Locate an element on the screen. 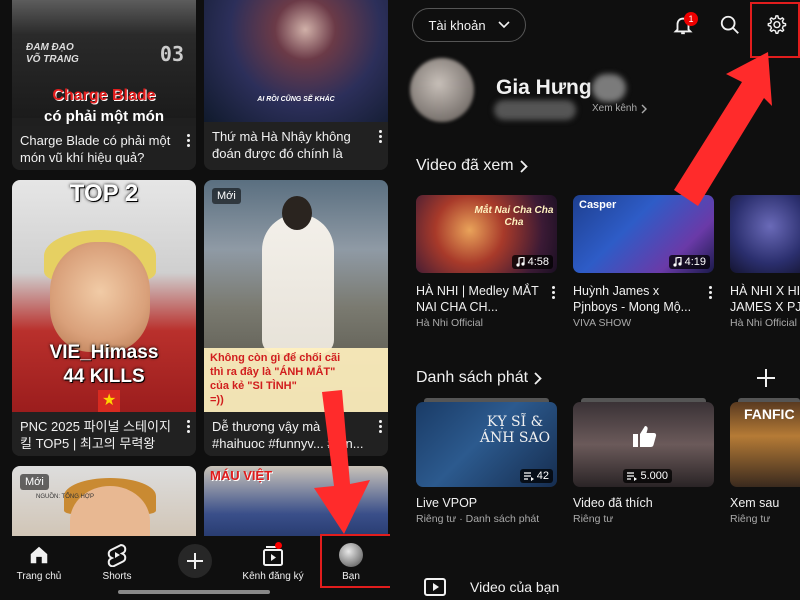 This screenshot has height=600, width=800. chevron-down-icon is located at coordinates (503, 25).